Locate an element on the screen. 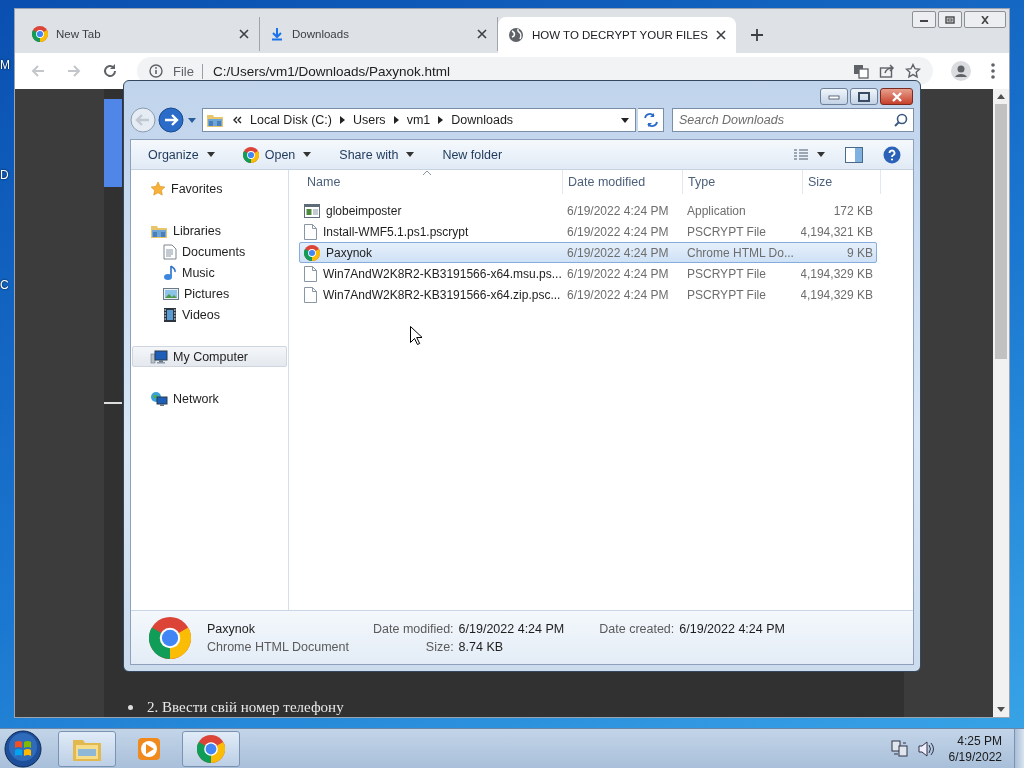  nav-item: Music is located at coordinates (209, 272).